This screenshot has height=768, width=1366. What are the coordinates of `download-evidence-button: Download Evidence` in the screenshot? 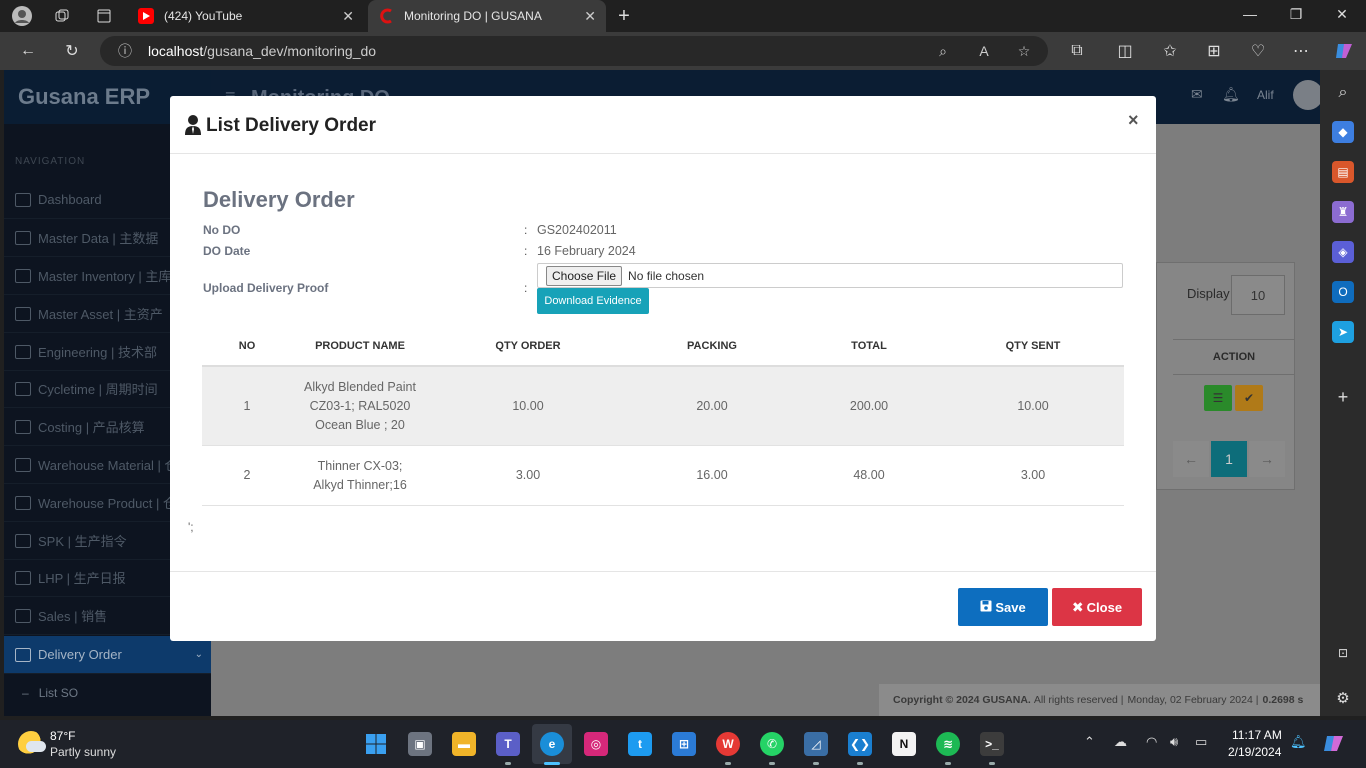 It's located at (593, 301).